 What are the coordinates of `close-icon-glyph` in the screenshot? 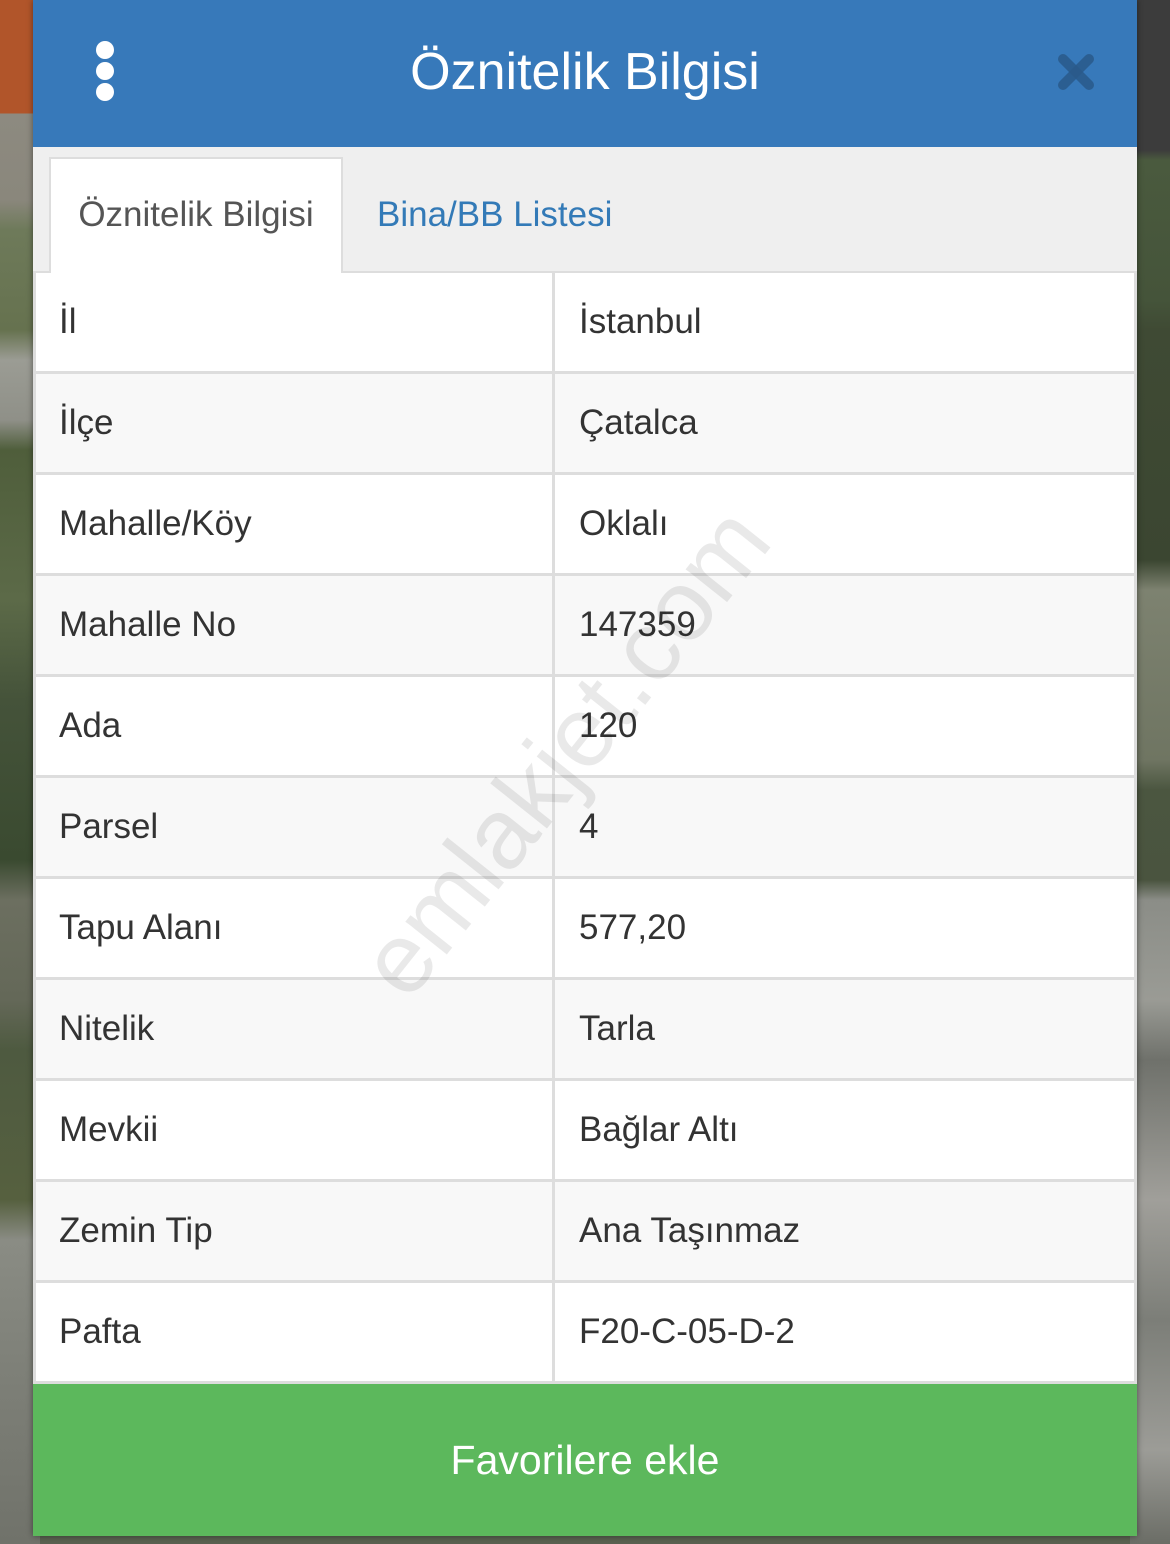 It's located at (1076, 72).